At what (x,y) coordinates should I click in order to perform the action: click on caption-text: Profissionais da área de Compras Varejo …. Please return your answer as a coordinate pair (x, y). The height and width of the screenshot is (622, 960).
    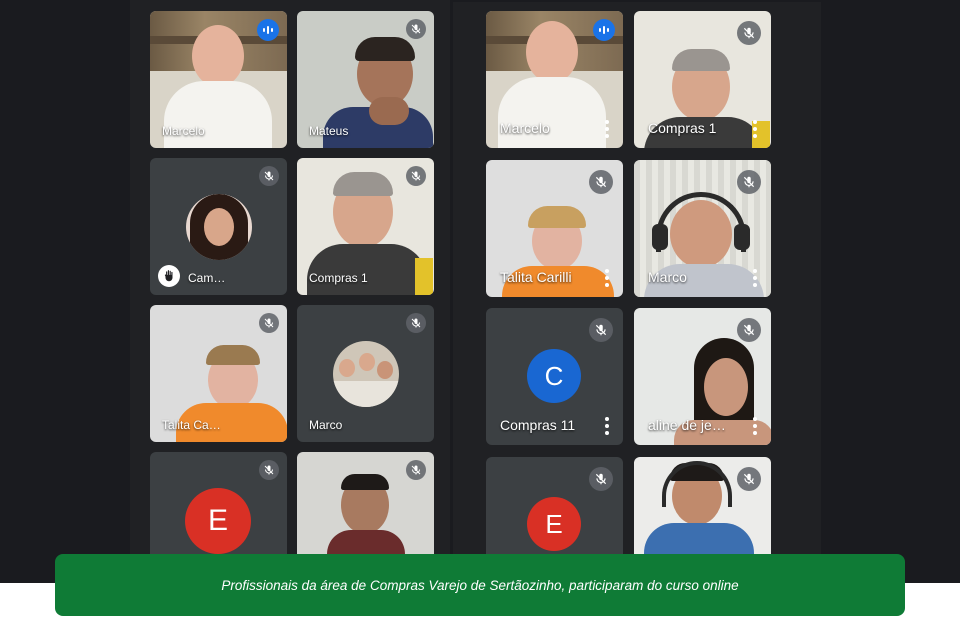
    Looking at the image, I should click on (480, 585).